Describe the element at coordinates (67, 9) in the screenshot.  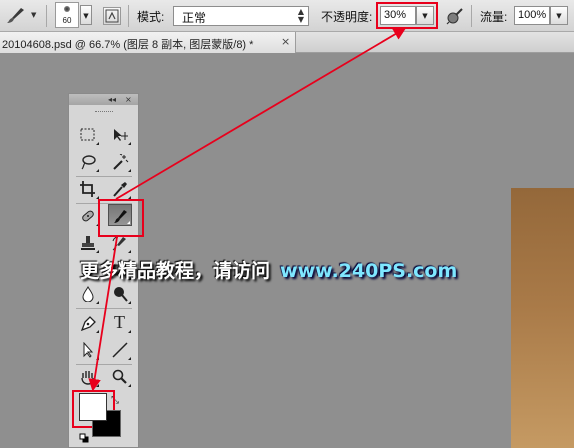
I see `brush-tip-icon` at that location.